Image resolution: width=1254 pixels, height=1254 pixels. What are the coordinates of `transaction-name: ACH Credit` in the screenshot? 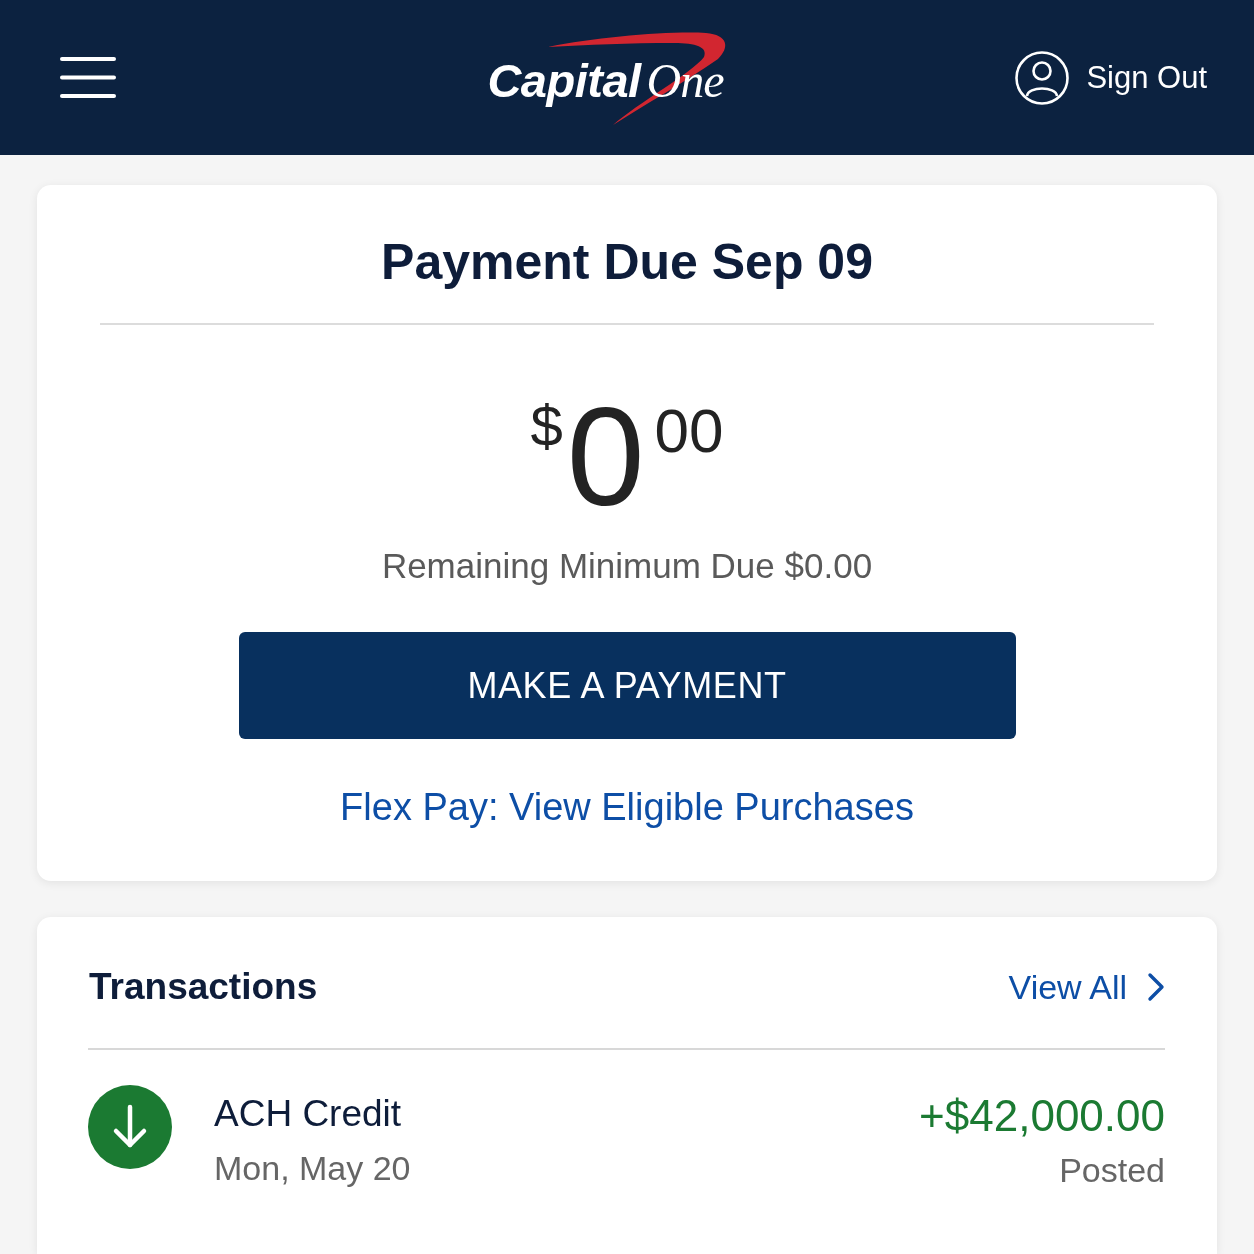 It's located at (308, 1114).